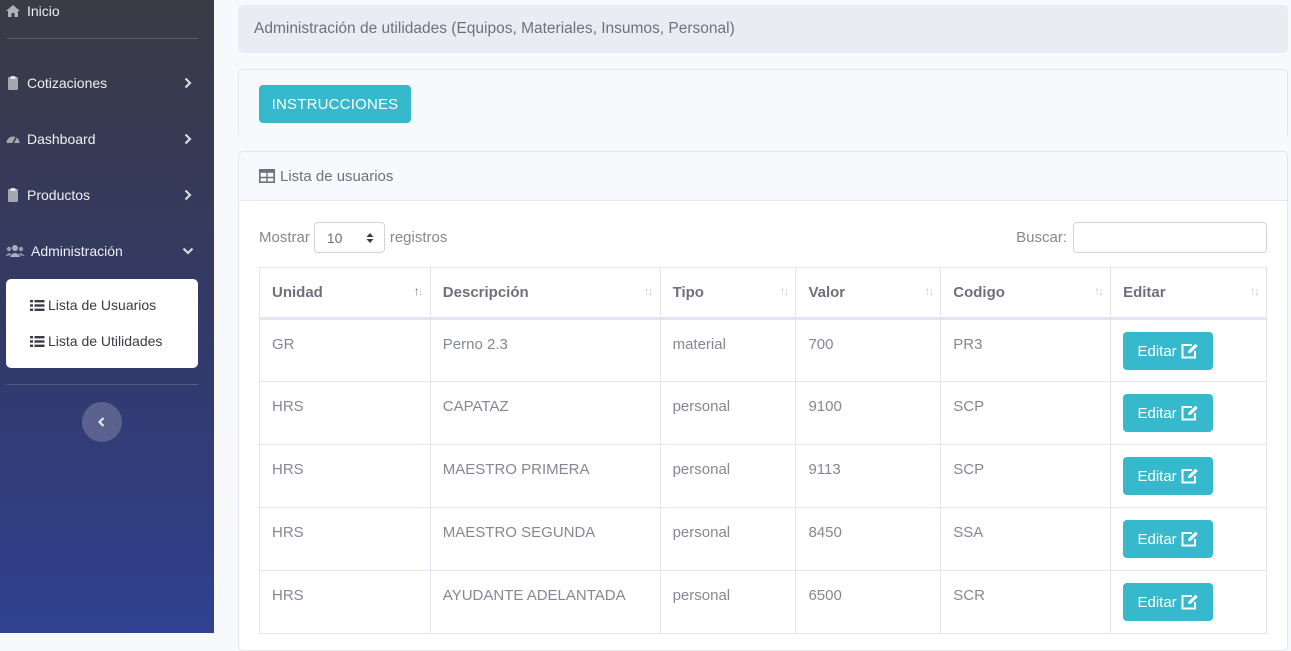 The height and width of the screenshot is (651, 1291). What do you see at coordinates (868, 602) in the screenshot?
I see `cell-valor: 6500` at bounding box center [868, 602].